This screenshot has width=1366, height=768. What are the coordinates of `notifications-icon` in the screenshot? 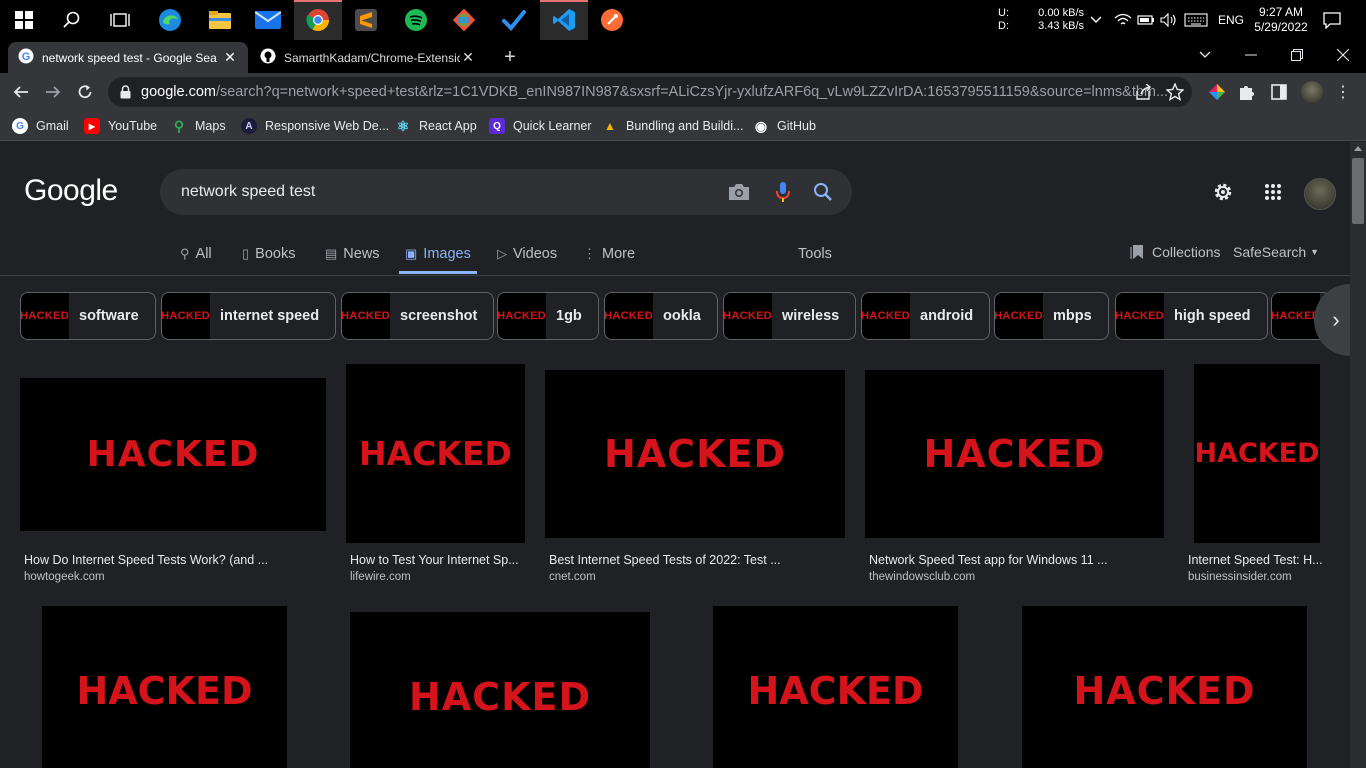 It's located at (1332, 20).